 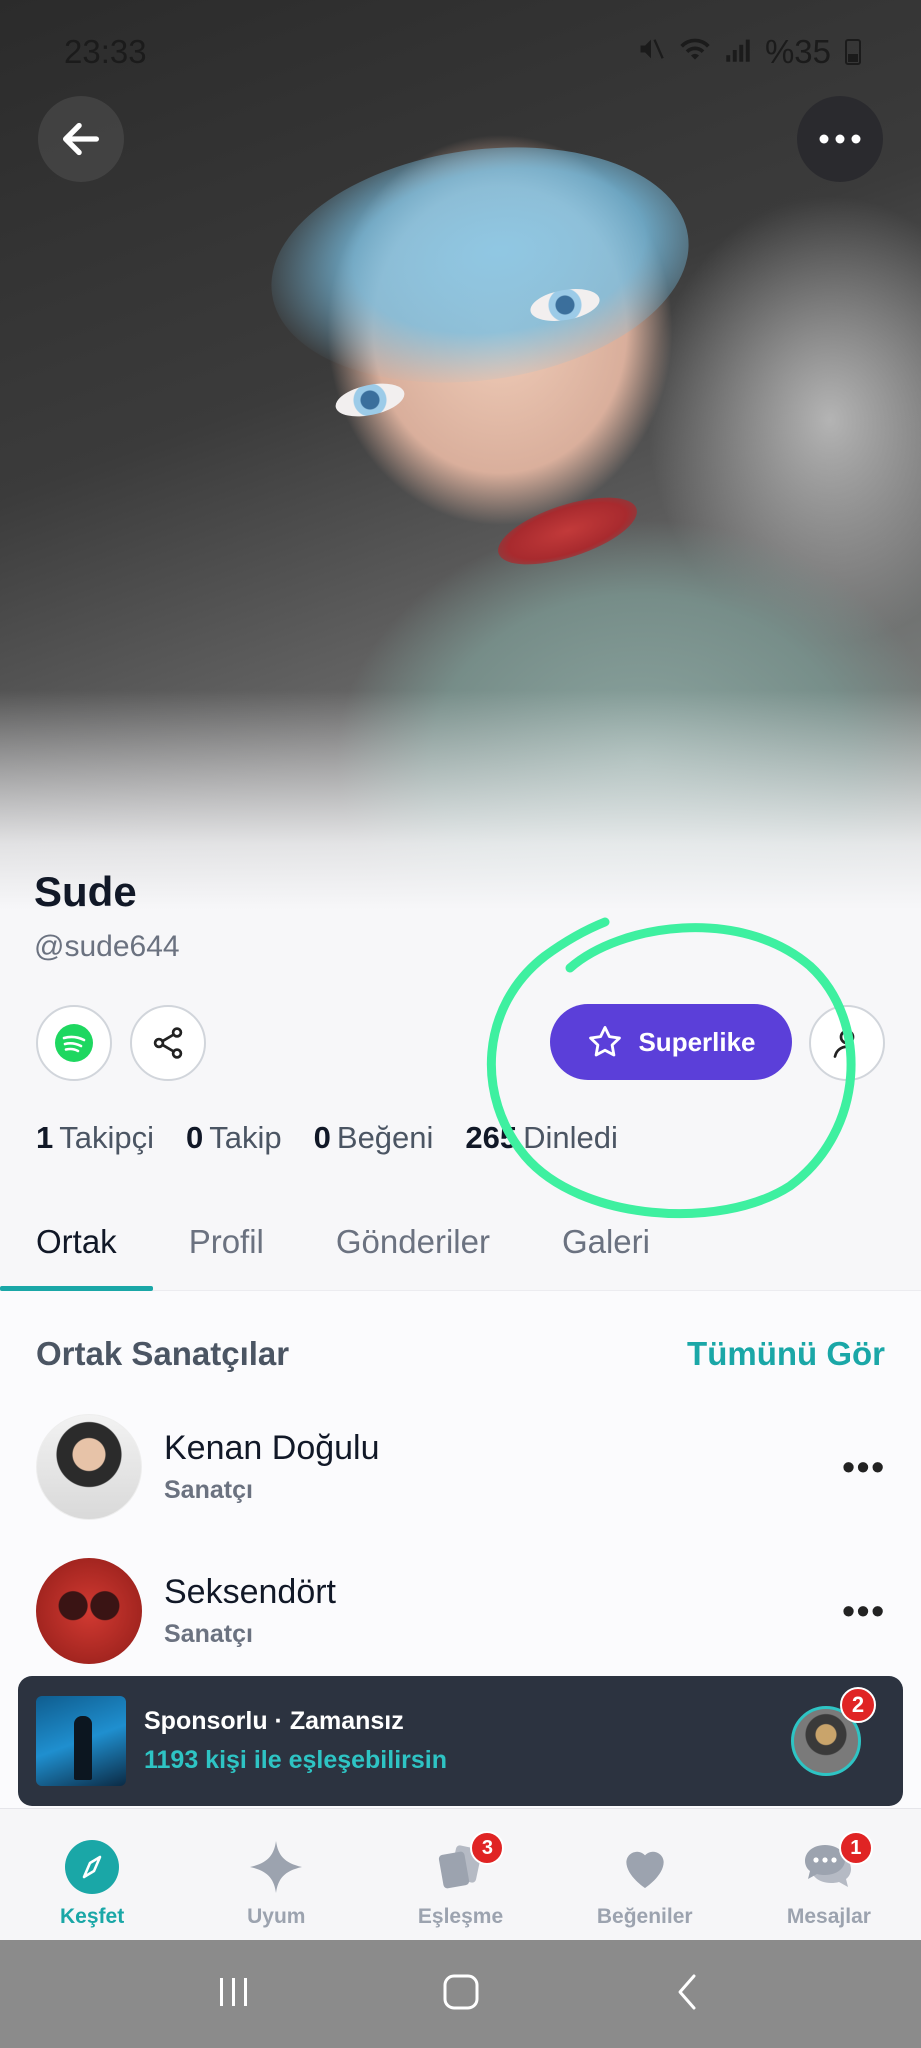 What do you see at coordinates (605, 1041) in the screenshot?
I see `star-icon` at bounding box center [605, 1041].